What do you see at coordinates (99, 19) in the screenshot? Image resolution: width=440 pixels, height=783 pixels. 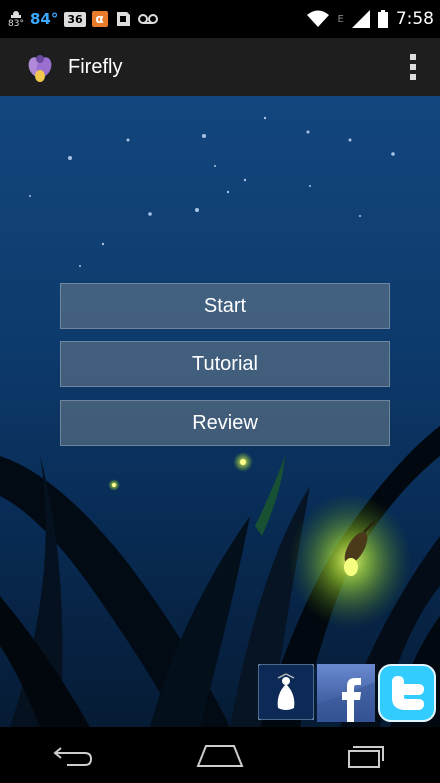 I see `alpha-app-icon: α` at bounding box center [99, 19].